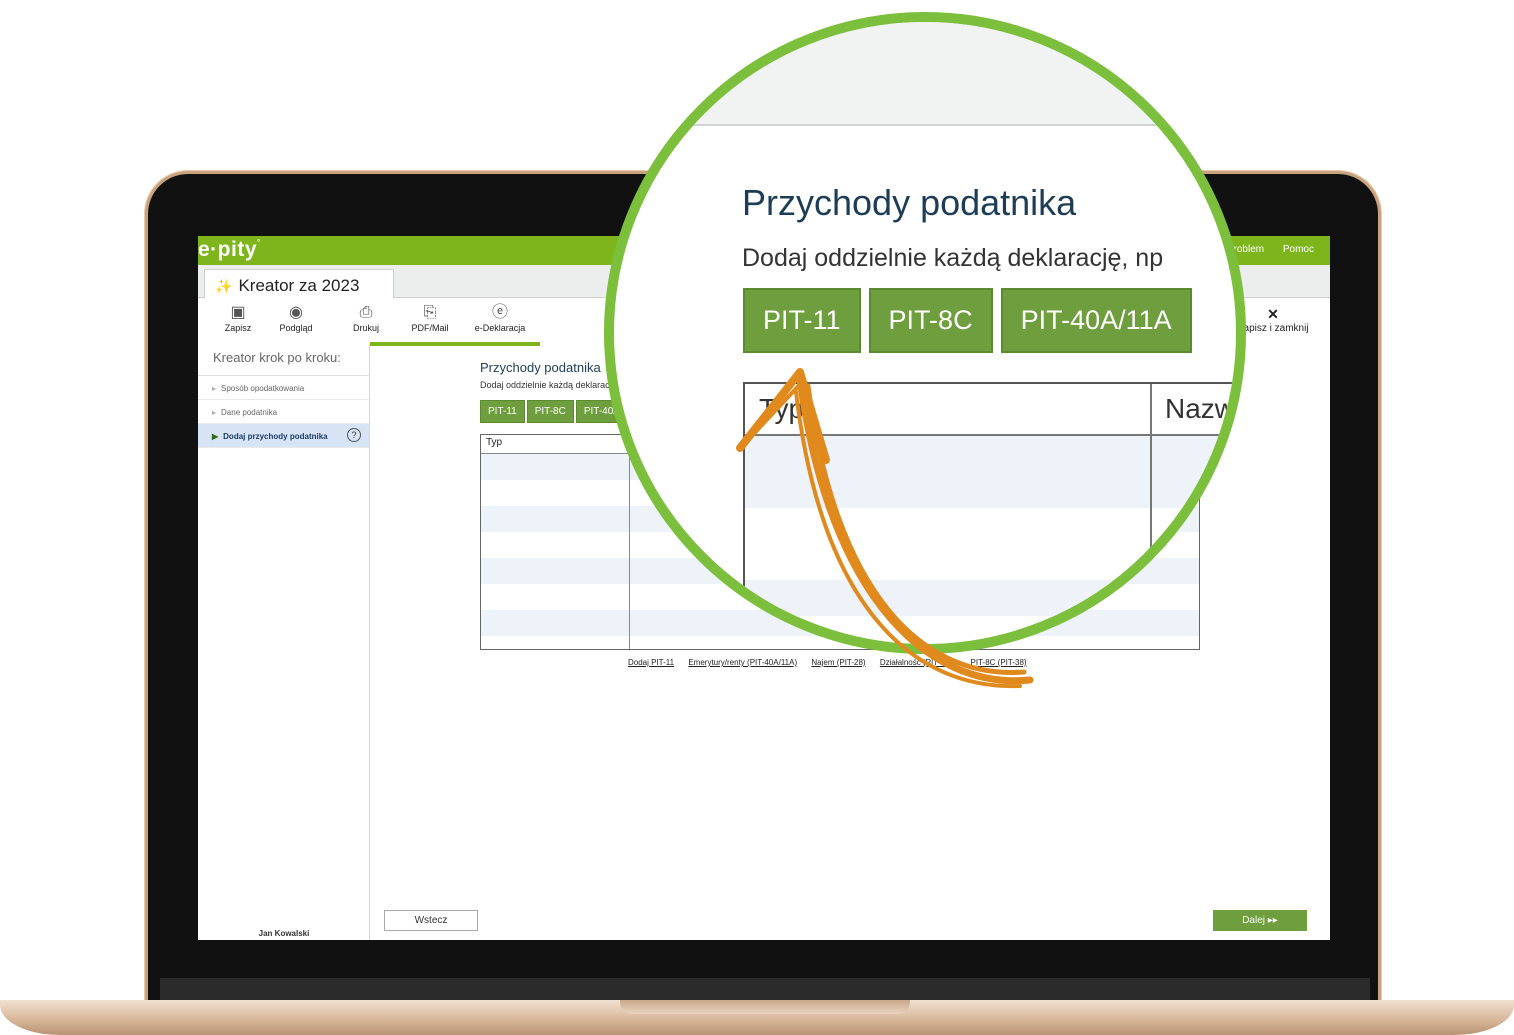  What do you see at coordinates (885, 528) in the screenshot?
I see `highlight-arrow-icon` at bounding box center [885, 528].